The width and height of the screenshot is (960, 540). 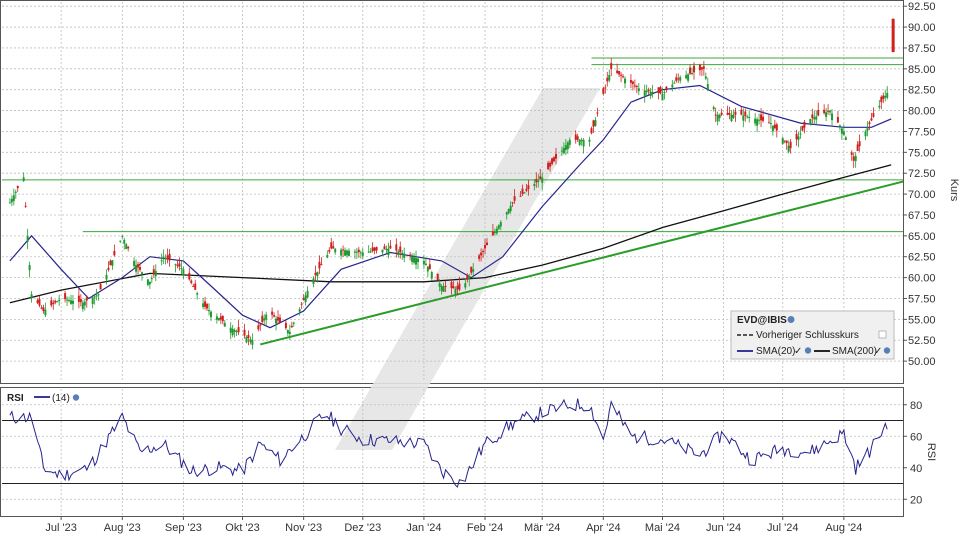 I want to click on rsi-axis-ticks: 20 40 60 80, so click(x=912, y=453).